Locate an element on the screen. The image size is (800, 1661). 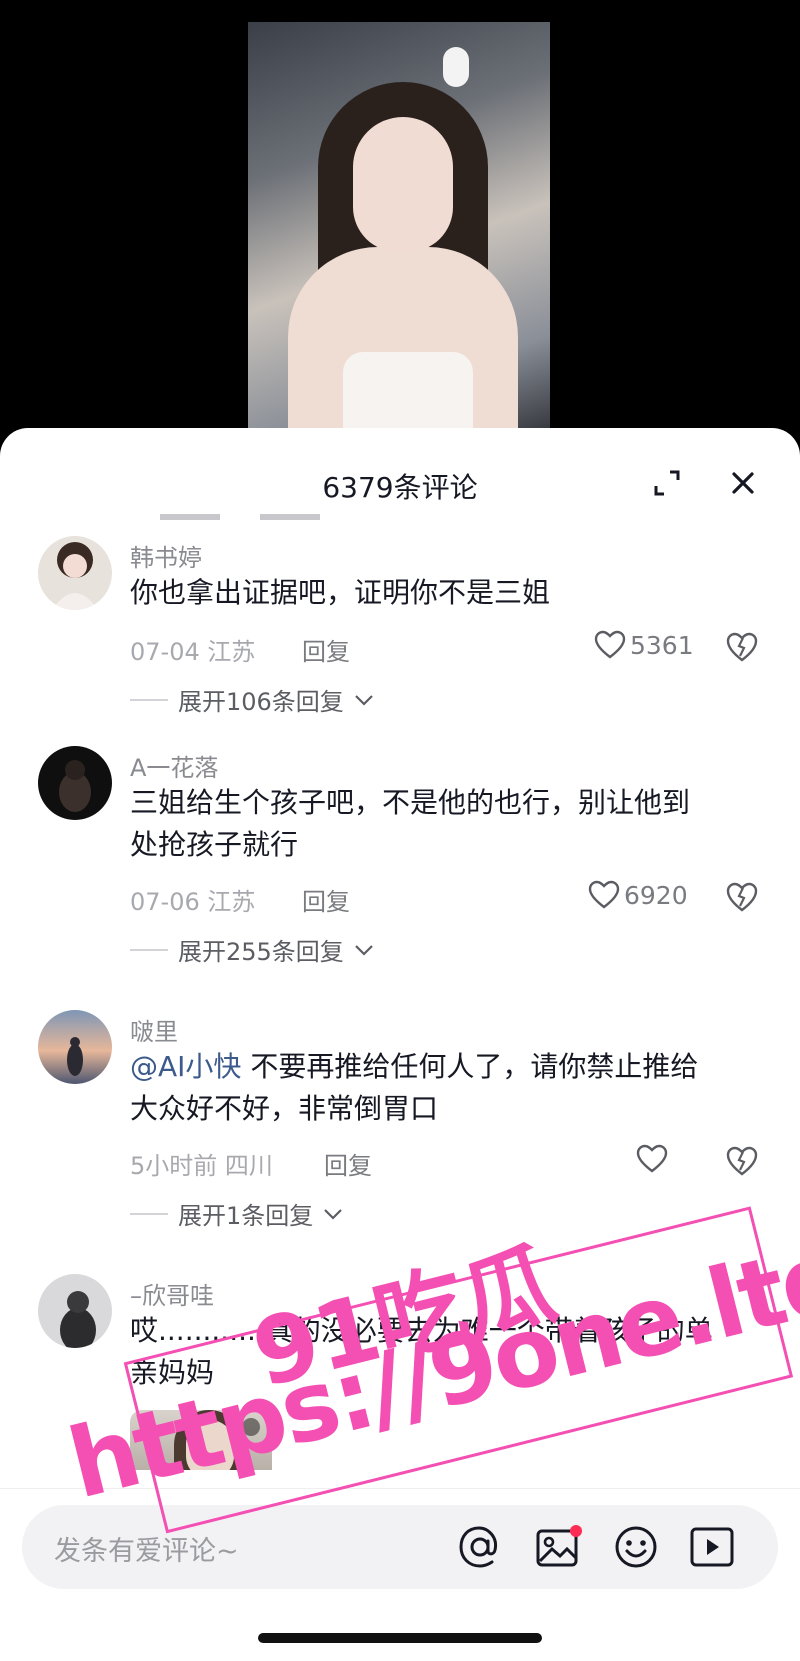
video-frame is located at coordinates (399, 231).